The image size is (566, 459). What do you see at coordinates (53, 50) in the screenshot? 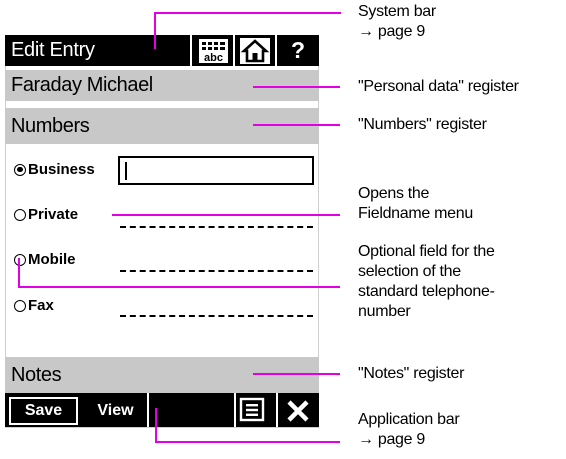
I see `screen-title: Edit Entry` at bounding box center [53, 50].